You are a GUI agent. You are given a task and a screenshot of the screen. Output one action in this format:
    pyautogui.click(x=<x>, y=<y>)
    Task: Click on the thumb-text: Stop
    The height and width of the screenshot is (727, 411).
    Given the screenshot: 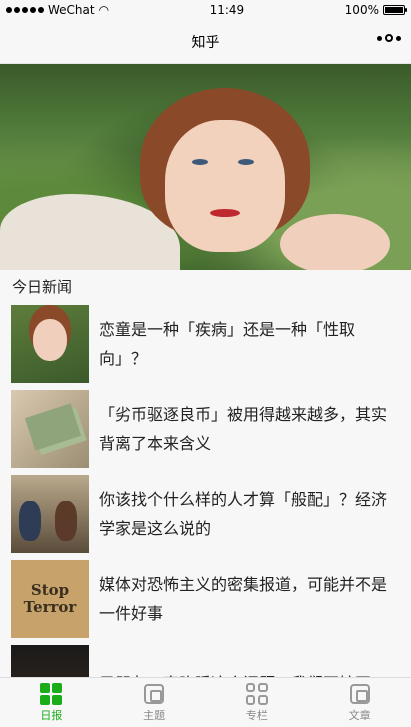 What is the action you would take?
    pyautogui.click(x=50, y=589)
    